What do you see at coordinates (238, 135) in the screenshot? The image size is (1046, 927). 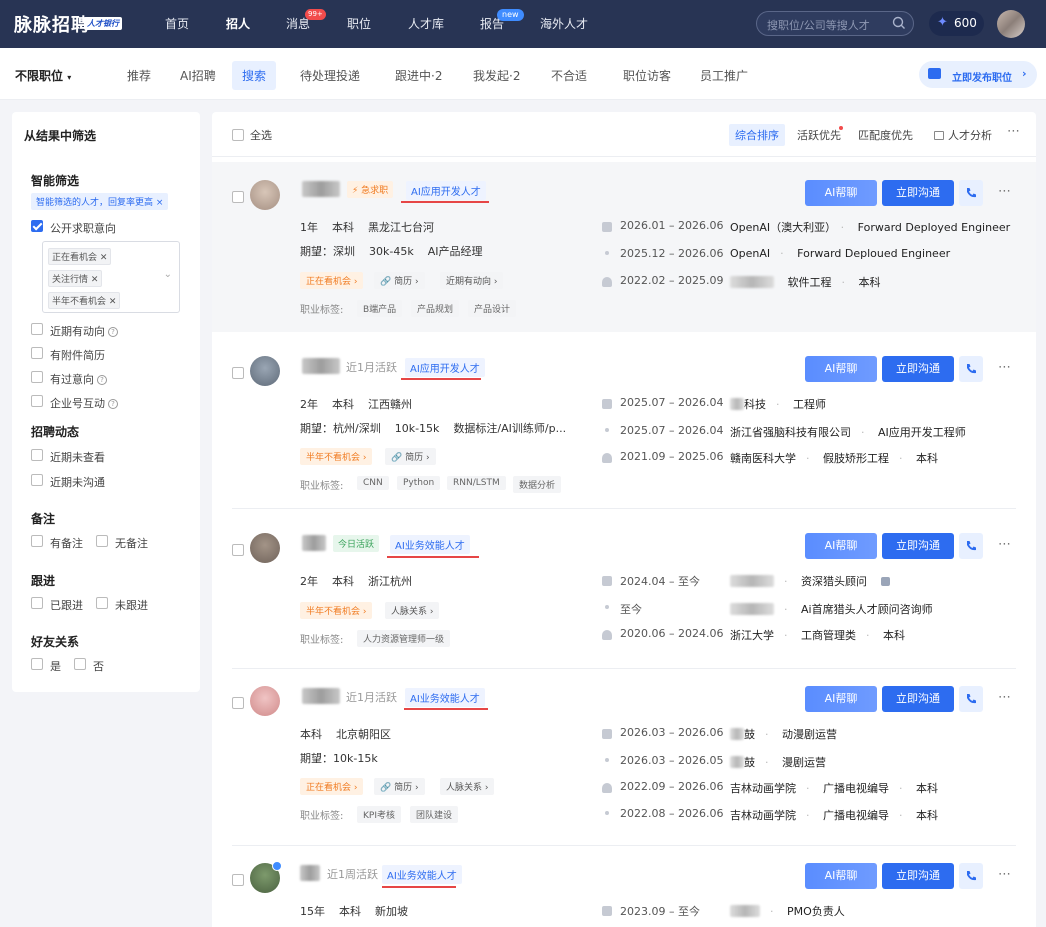 I see `select-all-checkbox` at bounding box center [238, 135].